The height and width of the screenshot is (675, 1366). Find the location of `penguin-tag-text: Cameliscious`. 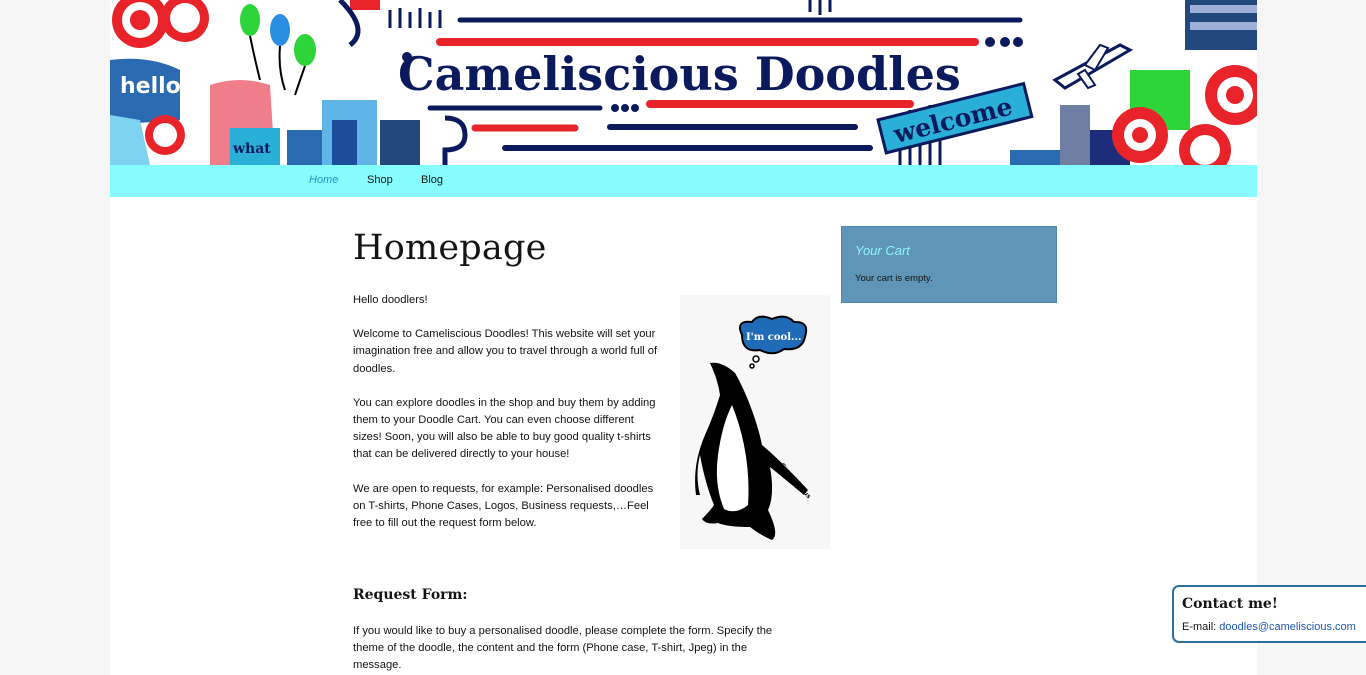

penguin-tag-text: Cameliscious is located at coordinates (795, 481).